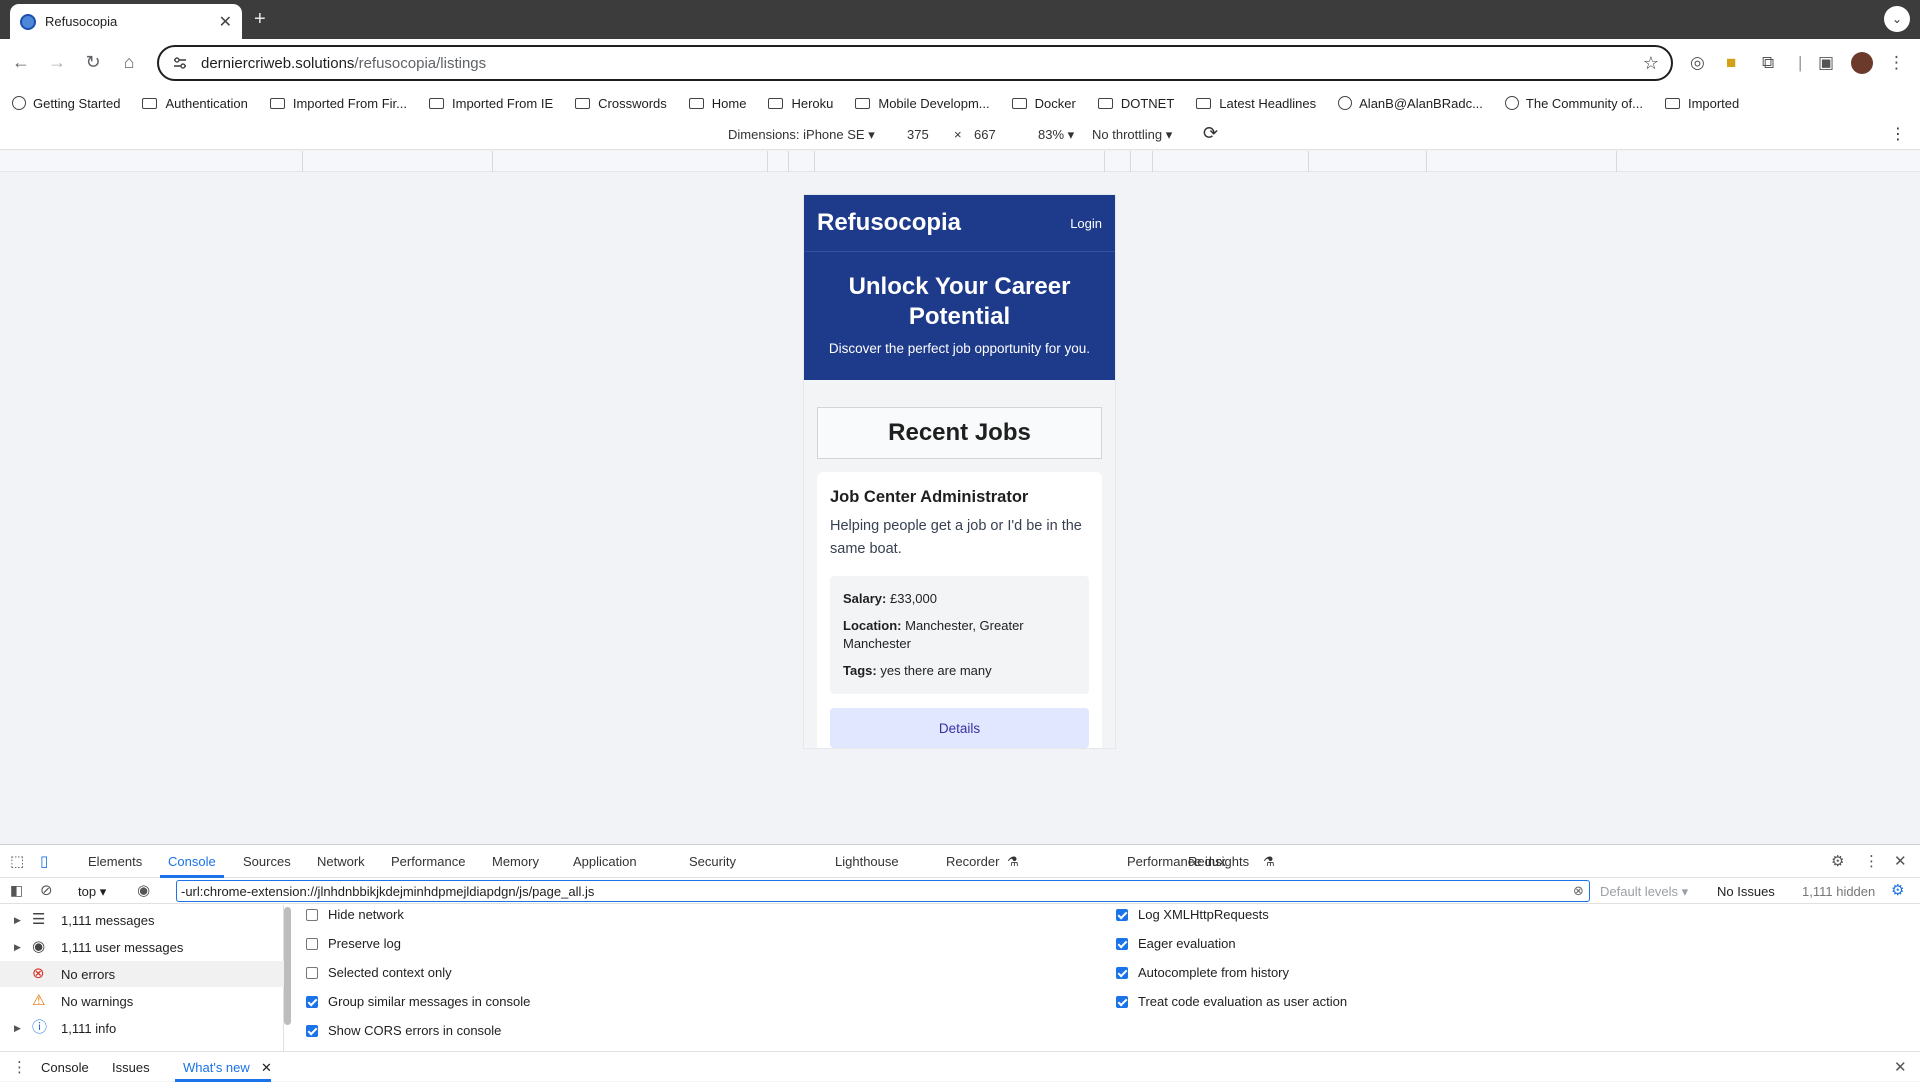  What do you see at coordinates (21, 62) in the screenshot?
I see `back-icon: ←` at bounding box center [21, 62].